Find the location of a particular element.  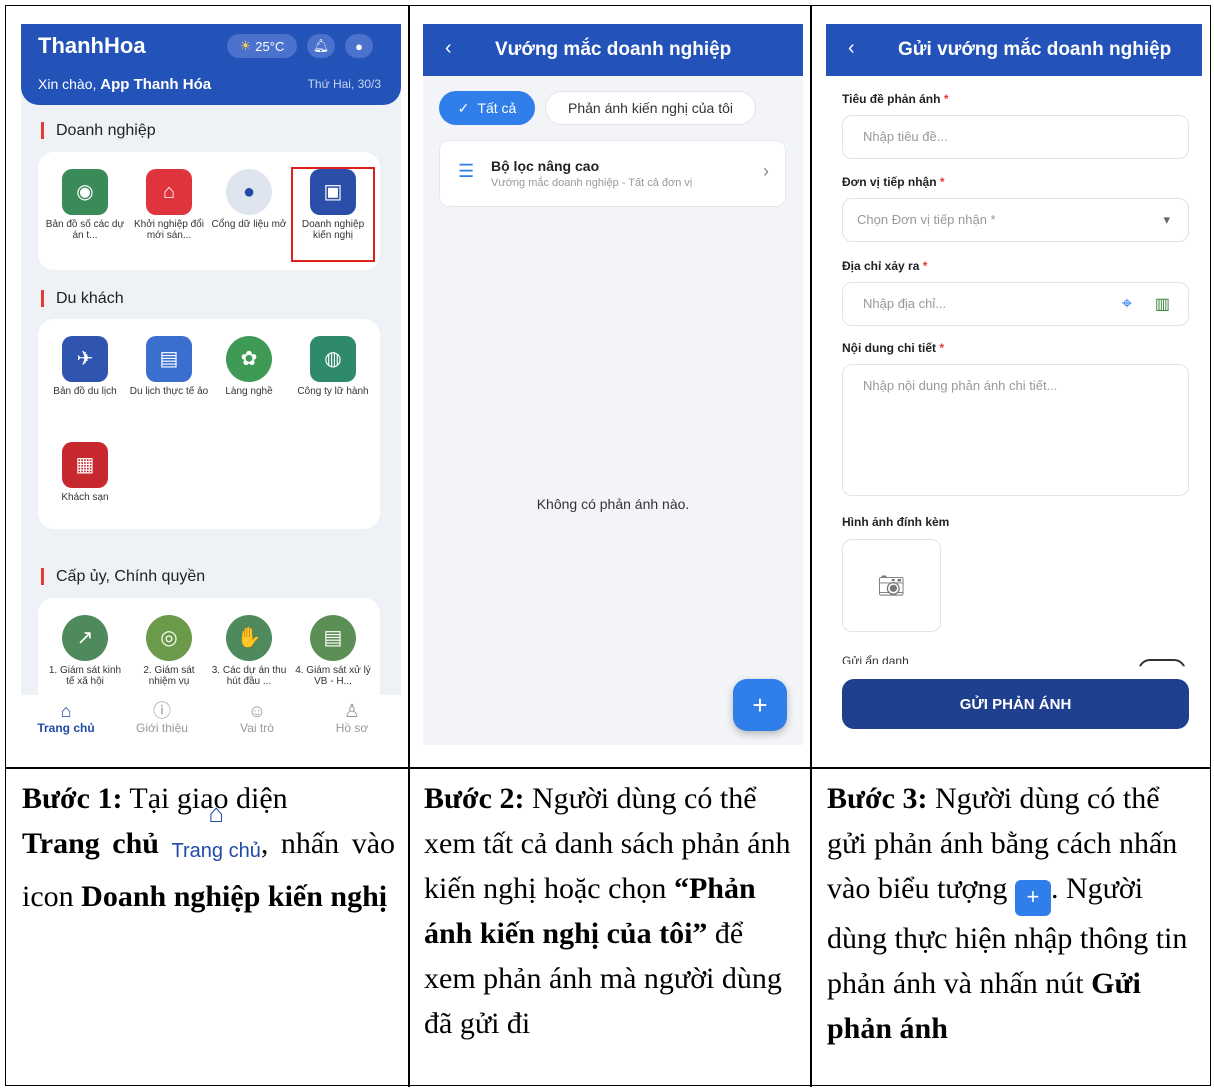

highlight-box is located at coordinates (333, 214).